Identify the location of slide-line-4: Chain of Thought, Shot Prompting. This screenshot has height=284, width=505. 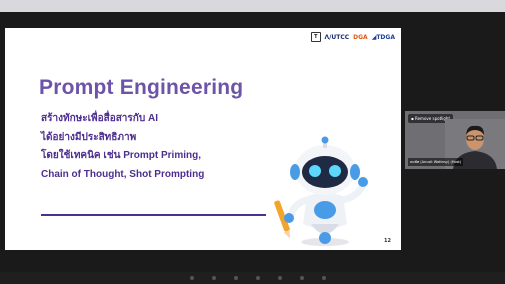
(123, 174).